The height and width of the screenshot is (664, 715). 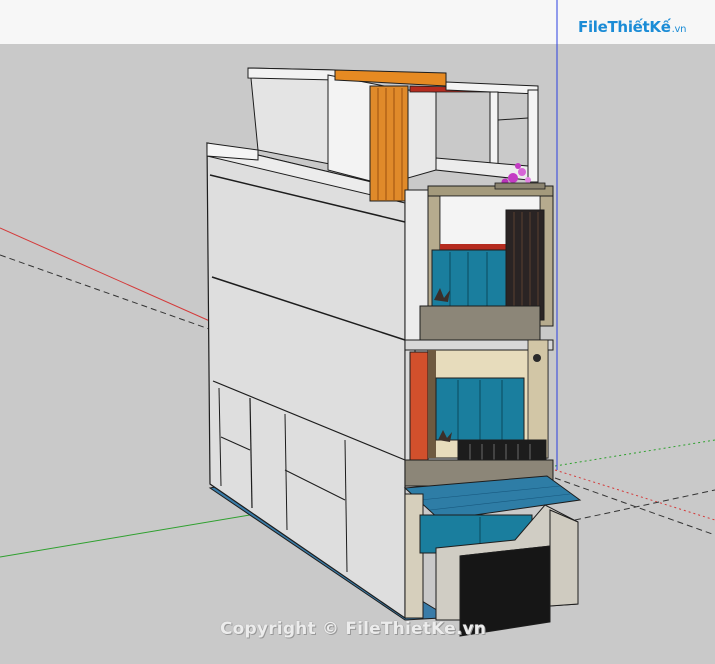 I want to click on black-guide-left, so click(x=106, y=292).